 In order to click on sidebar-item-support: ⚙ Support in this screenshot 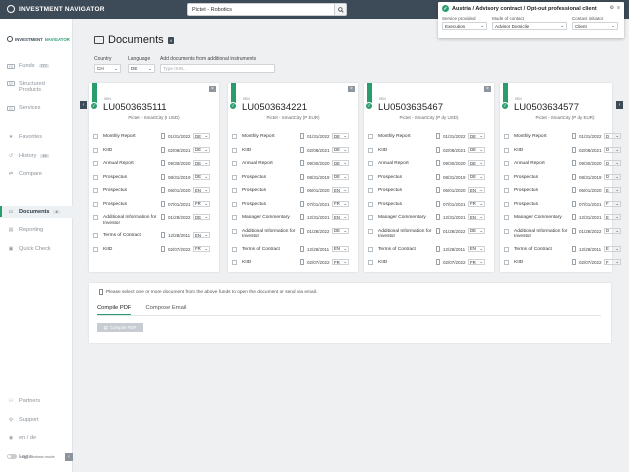, I will do `click(39, 420)`.